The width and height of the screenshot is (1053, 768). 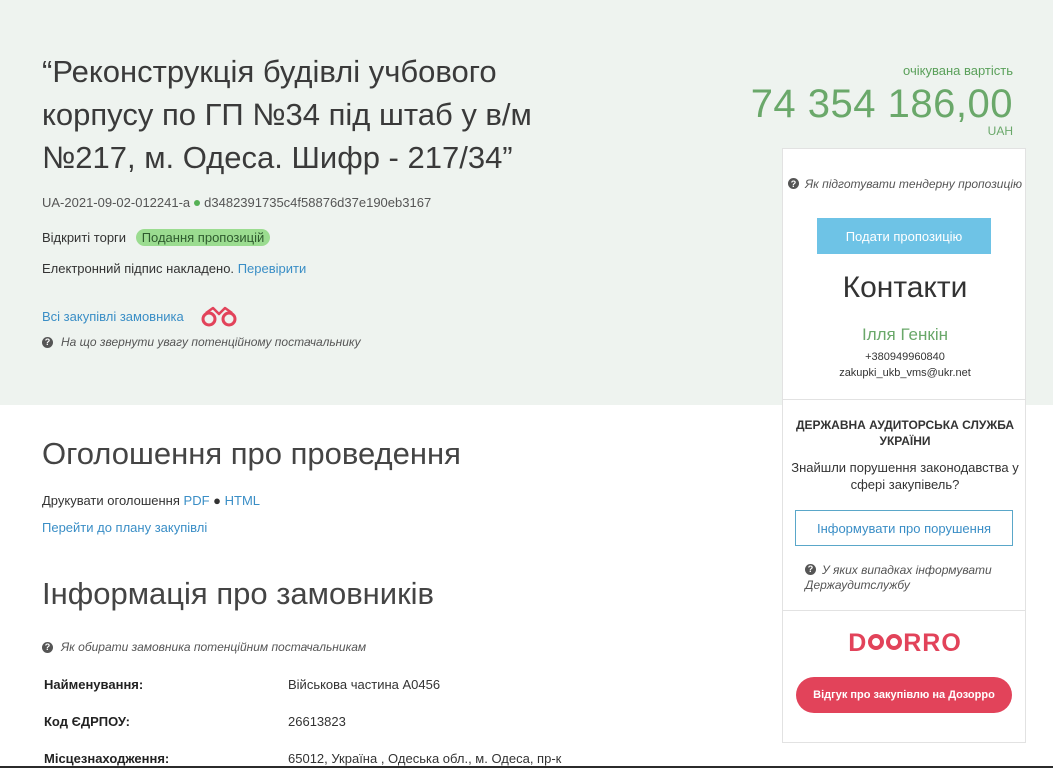 What do you see at coordinates (913, 184) in the screenshot?
I see `tender-proposal-hint-text: Як підготувати тендерну пропозицію` at bounding box center [913, 184].